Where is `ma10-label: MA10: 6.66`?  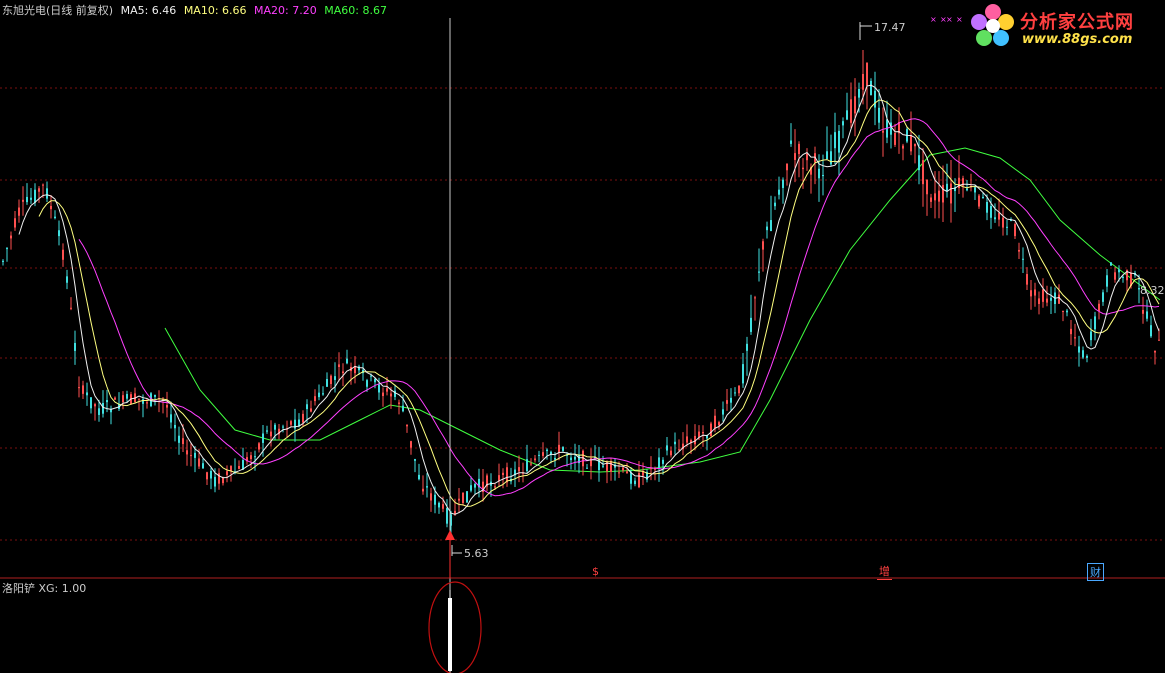
ma10-label: MA10: 6.66 is located at coordinates (215, 10).